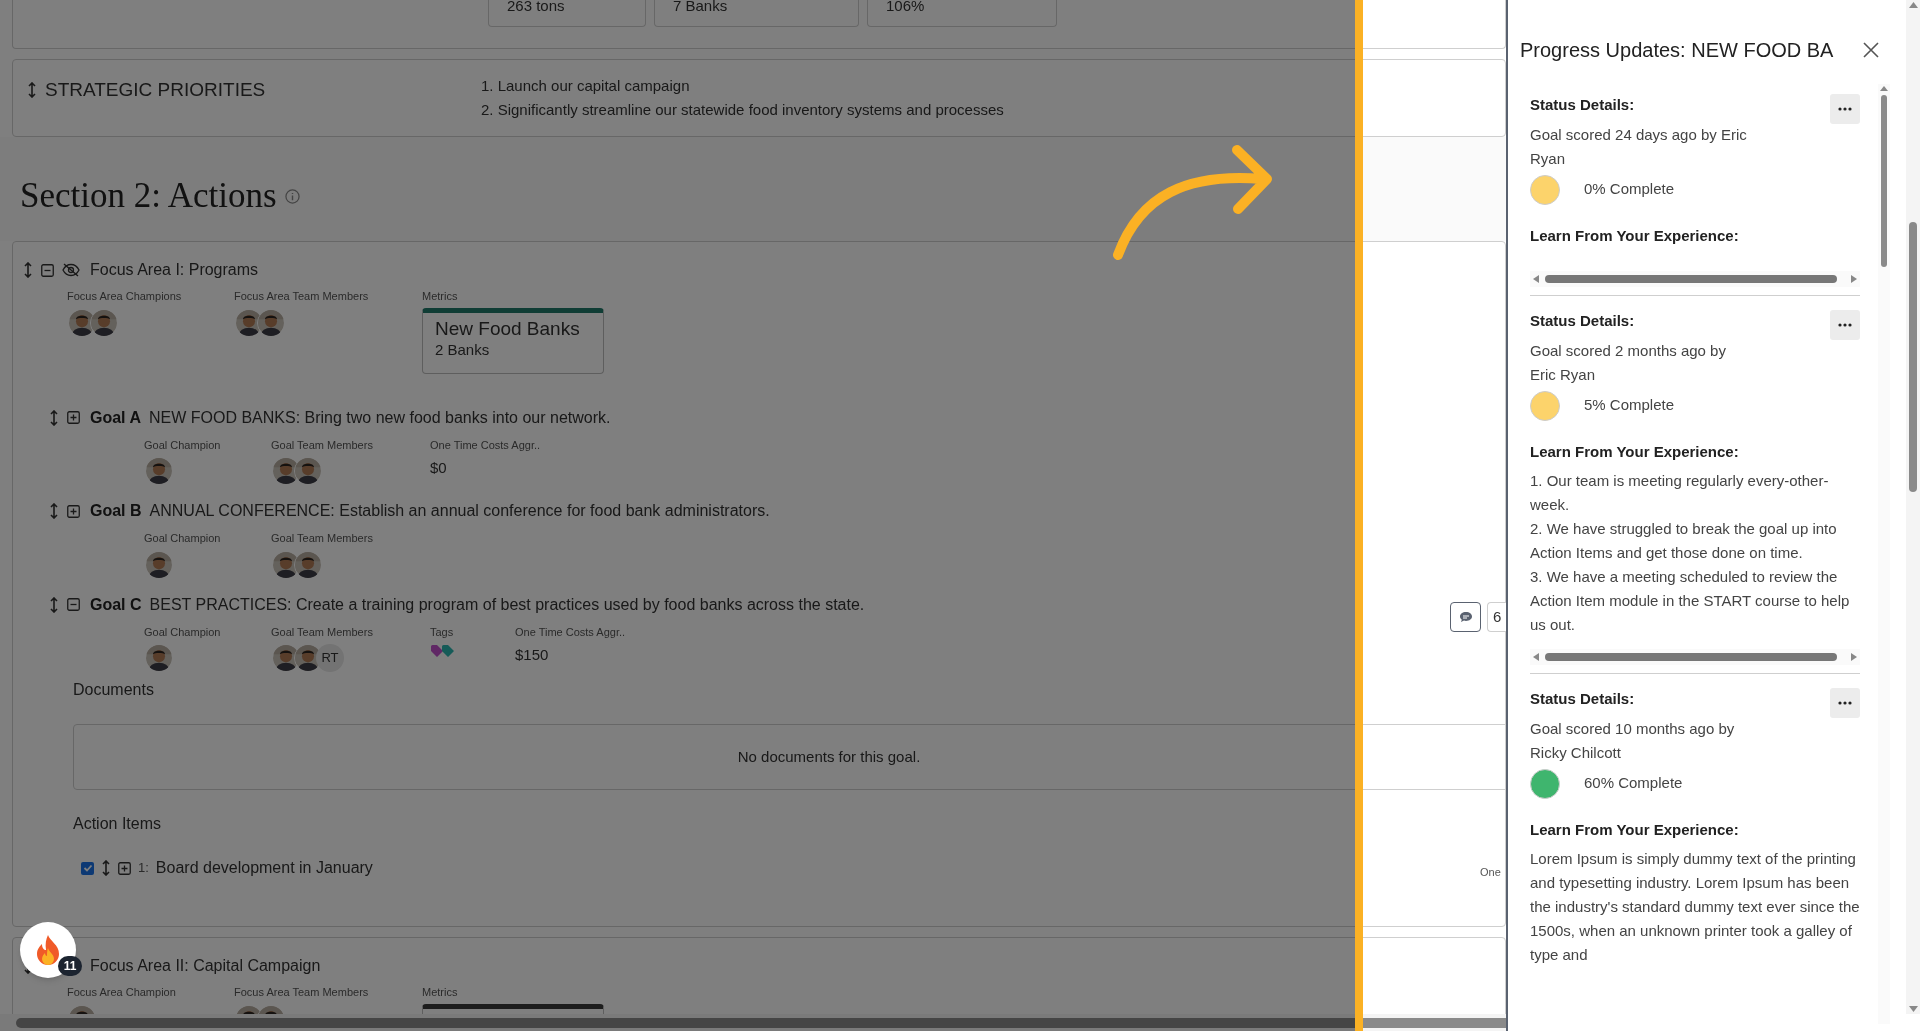  What do you see at coordinates (700, 6) in the screenshot?
I see `metric-value: 7 Banks` at bounding box center [700, 6].